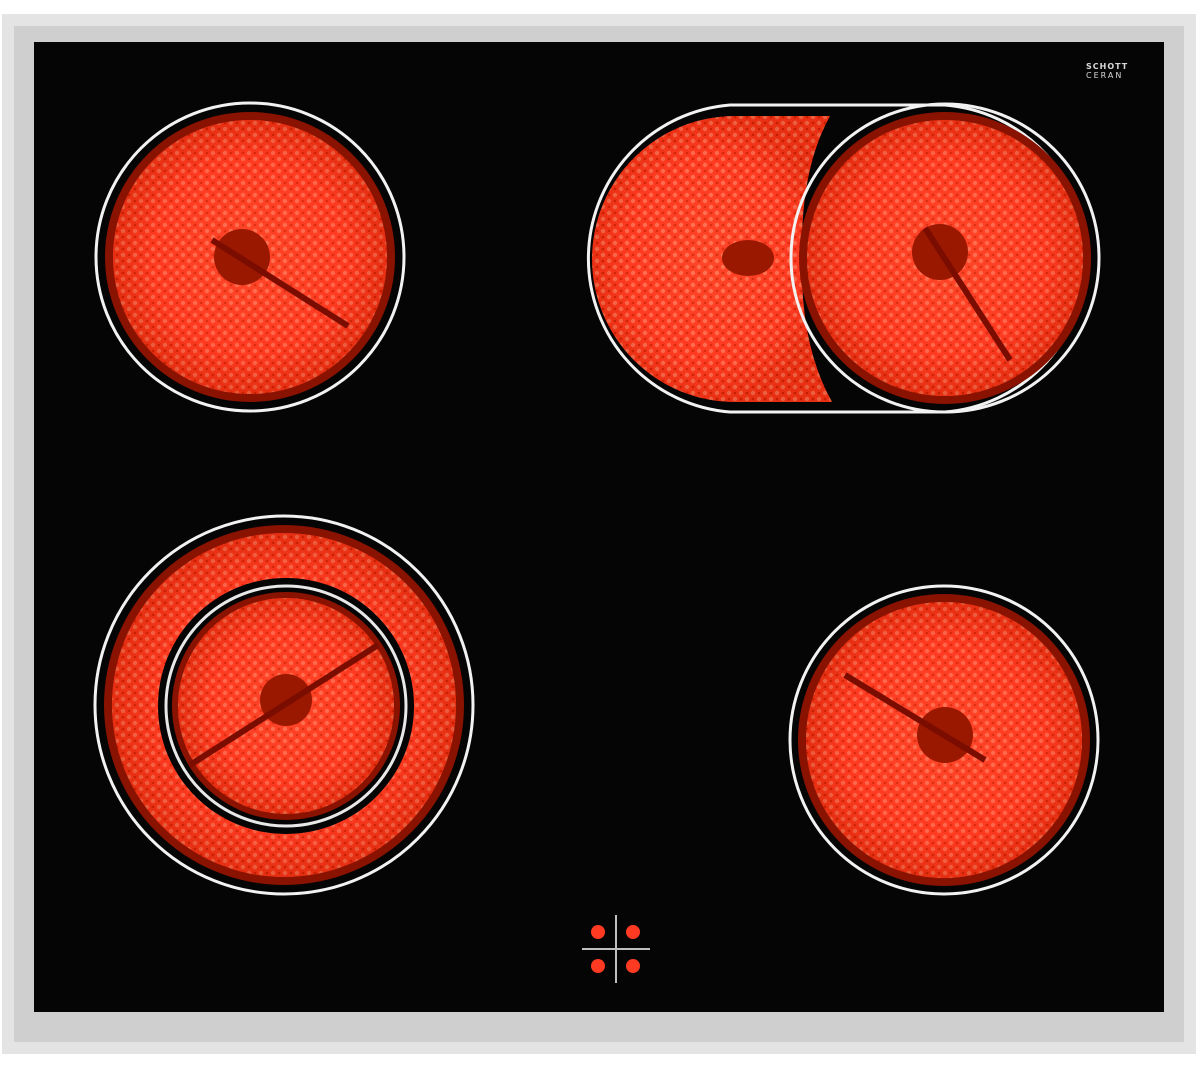 The image size is (1200, 1065). I want to click on brand-logo-line1: SCHOTT, so click(1107, 66).